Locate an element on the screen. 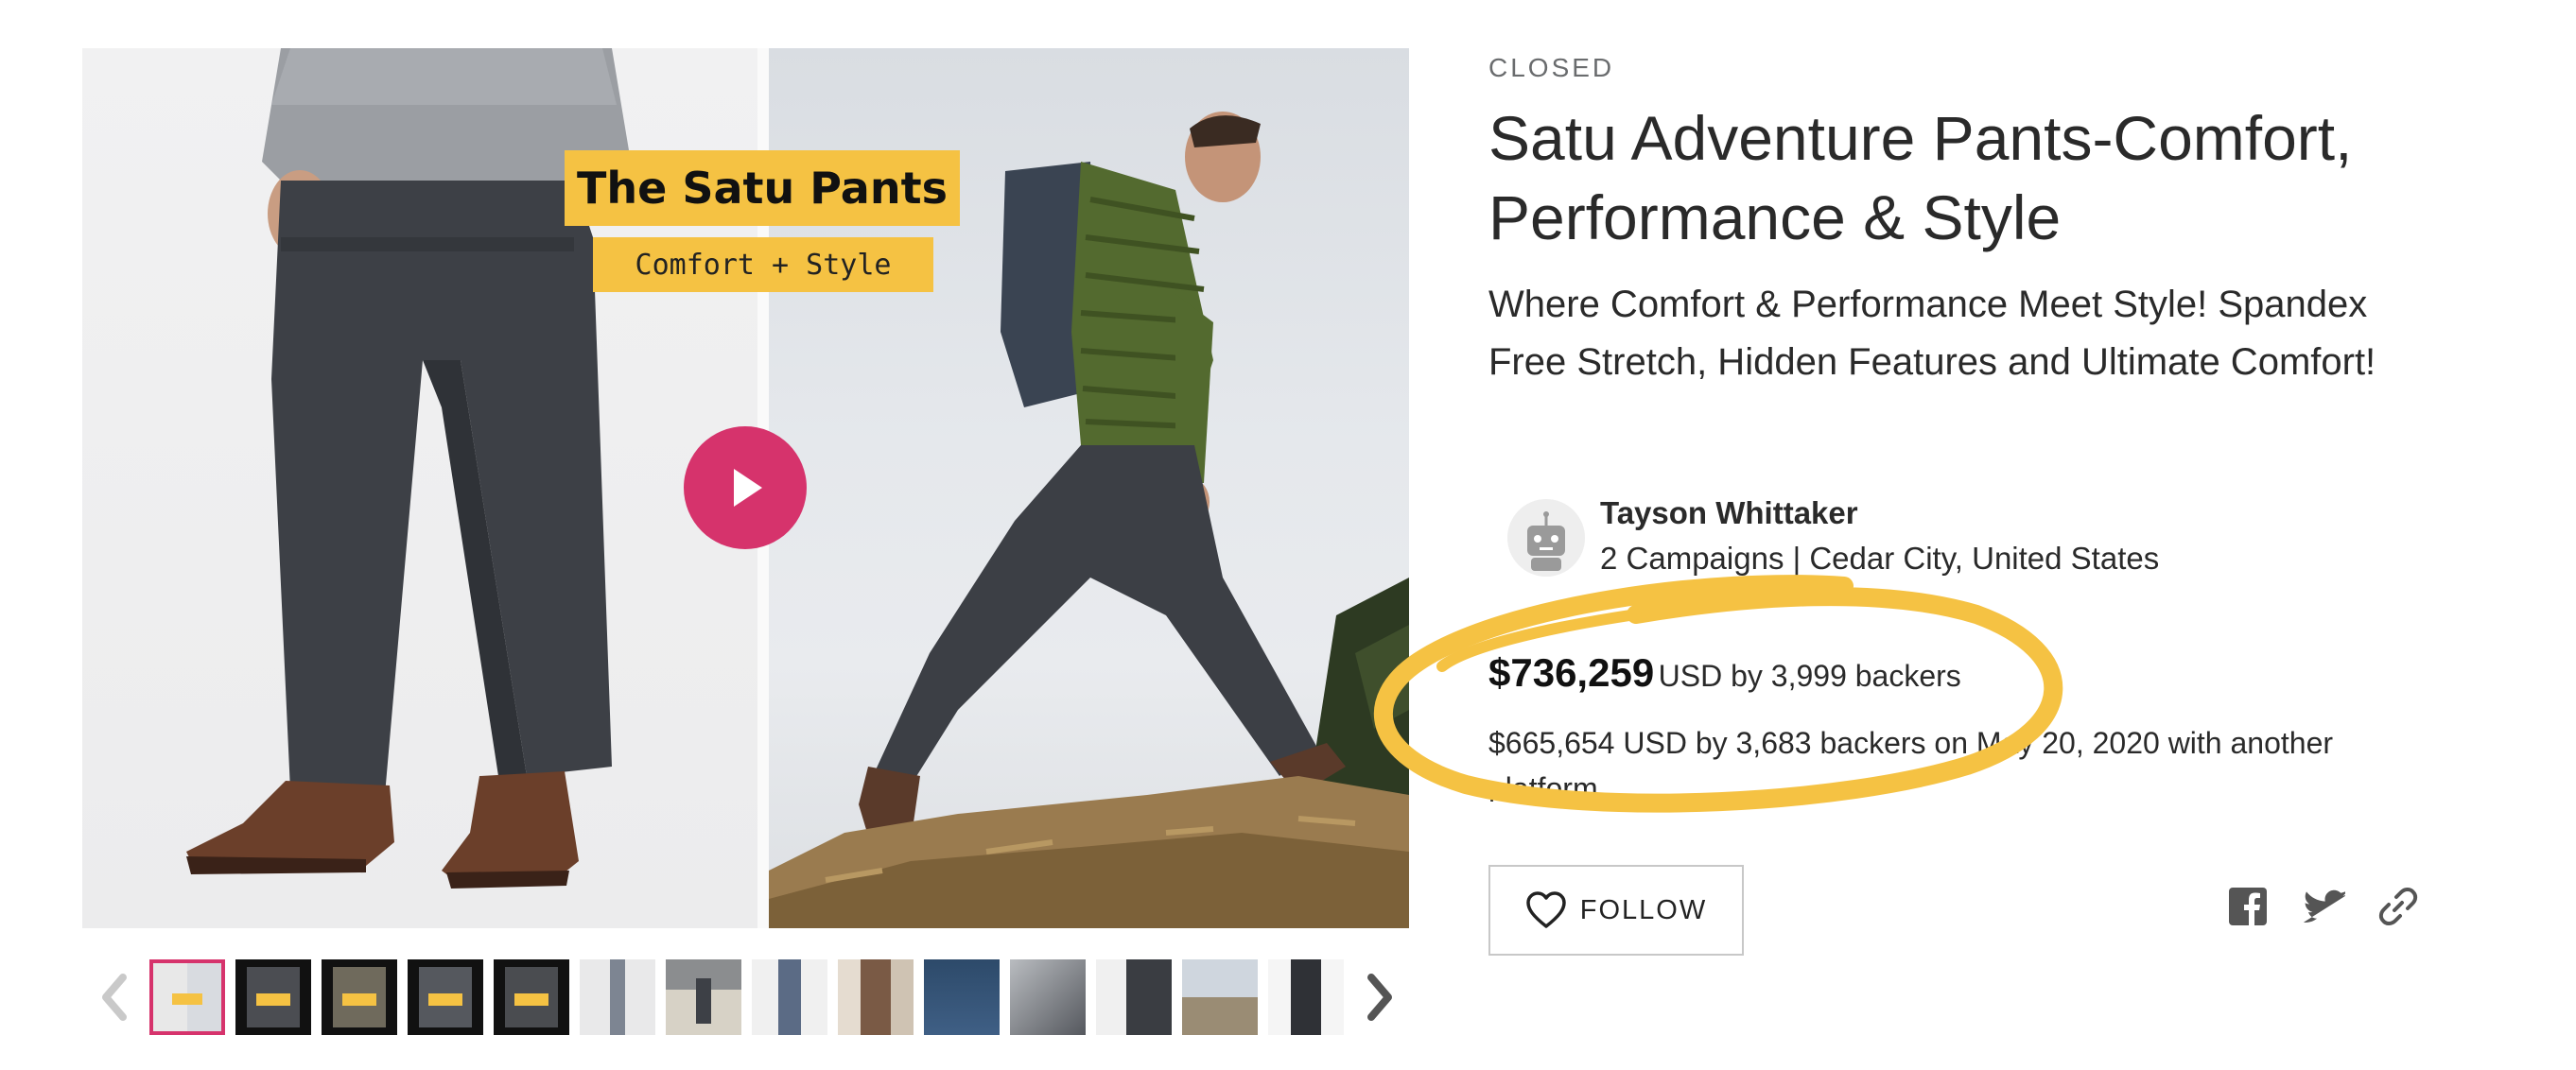 This screenshot has width=2576, height=1070. avatar is located at coordinates (1546, 538).